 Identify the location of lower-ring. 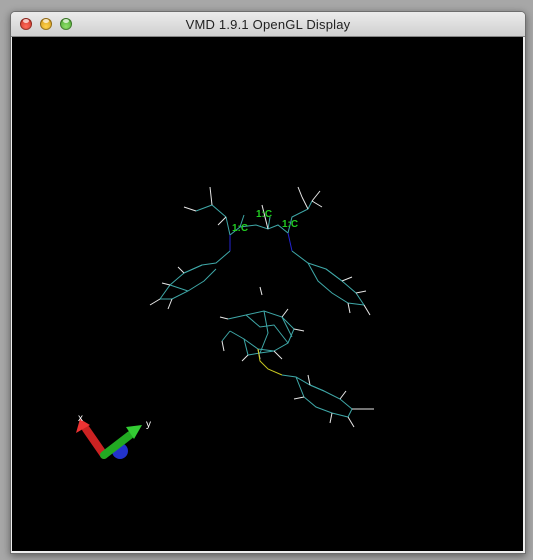
(317, 396).